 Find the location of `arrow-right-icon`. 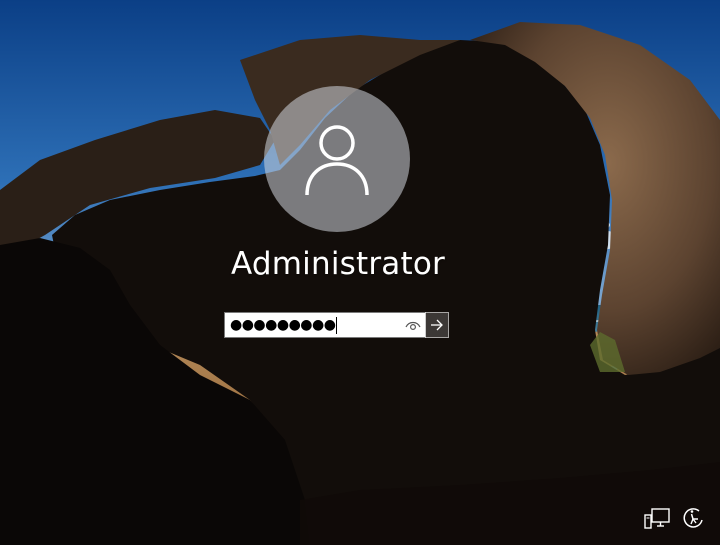

arrow-right-icon is located at coordinates (437, 325).